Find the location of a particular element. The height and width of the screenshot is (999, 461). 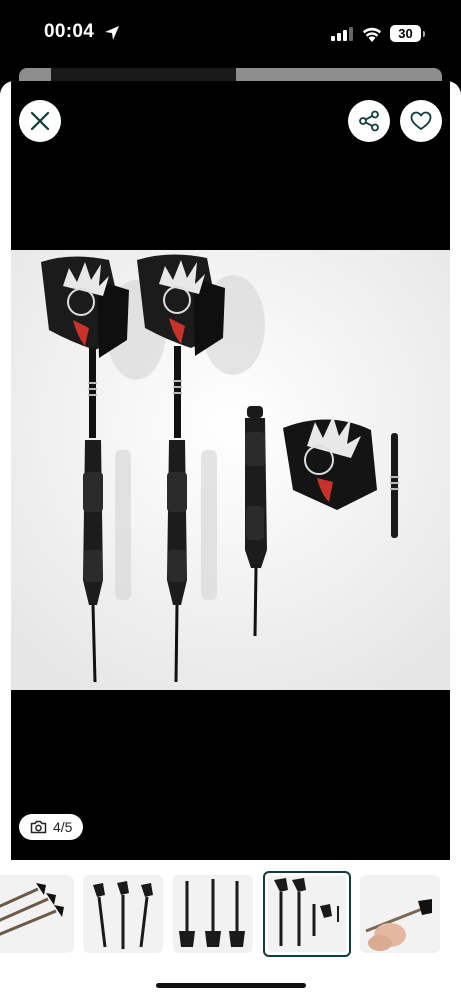

battery-tip is located at coordinates (424, 34).